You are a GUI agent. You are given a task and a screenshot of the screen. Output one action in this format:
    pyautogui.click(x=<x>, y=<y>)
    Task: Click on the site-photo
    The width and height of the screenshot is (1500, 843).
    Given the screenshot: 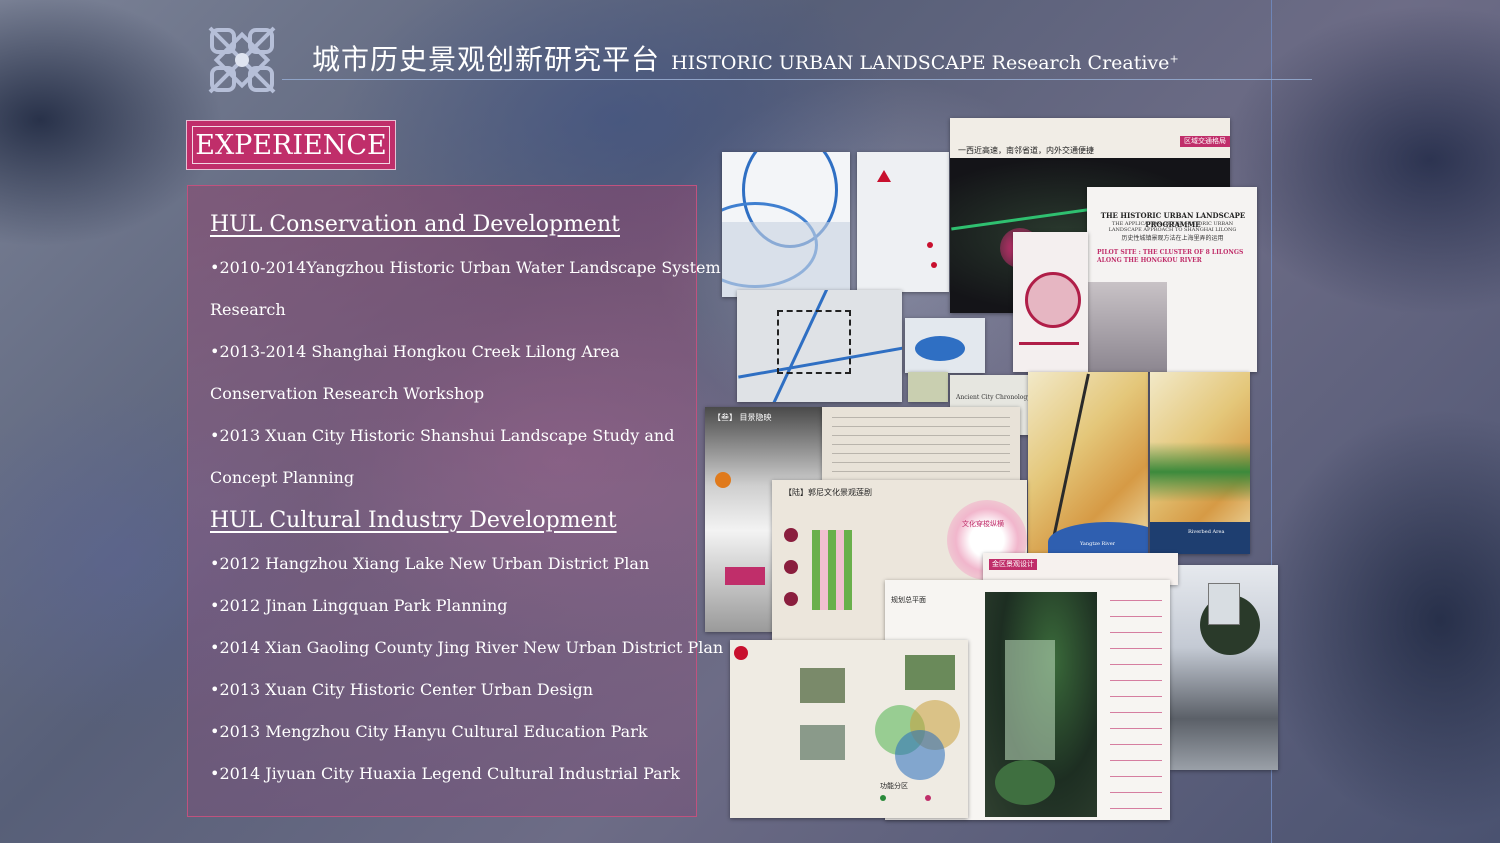 What is the action you would take?
    pyautogui.click(x=1224, y=667)
    